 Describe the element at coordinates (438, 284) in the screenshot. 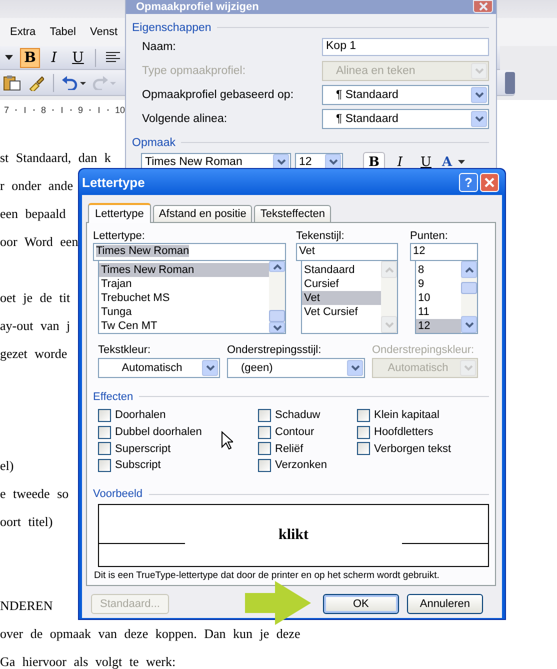

I see `list-item: 9` at that location.